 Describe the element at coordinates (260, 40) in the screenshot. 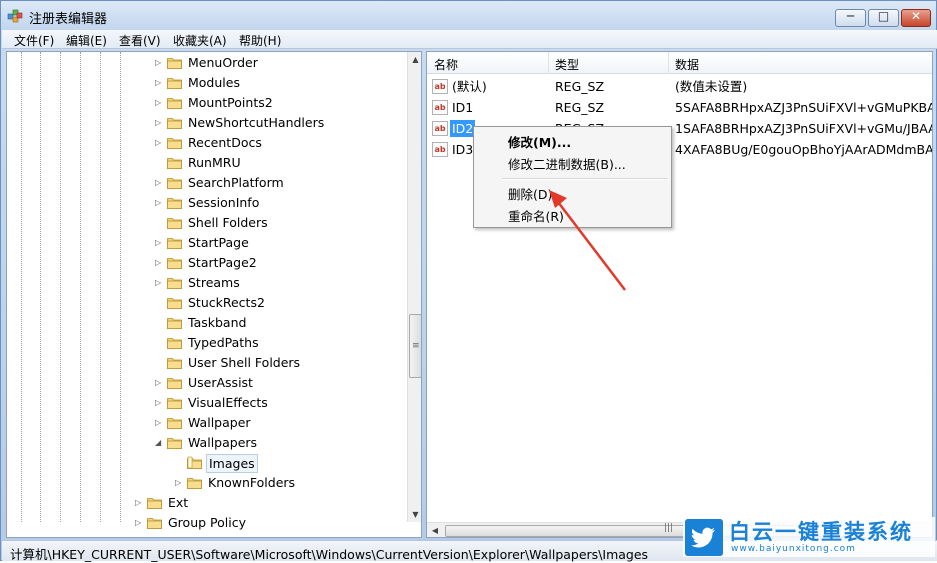

I see `menu-help: 帮助(H)` at that location.